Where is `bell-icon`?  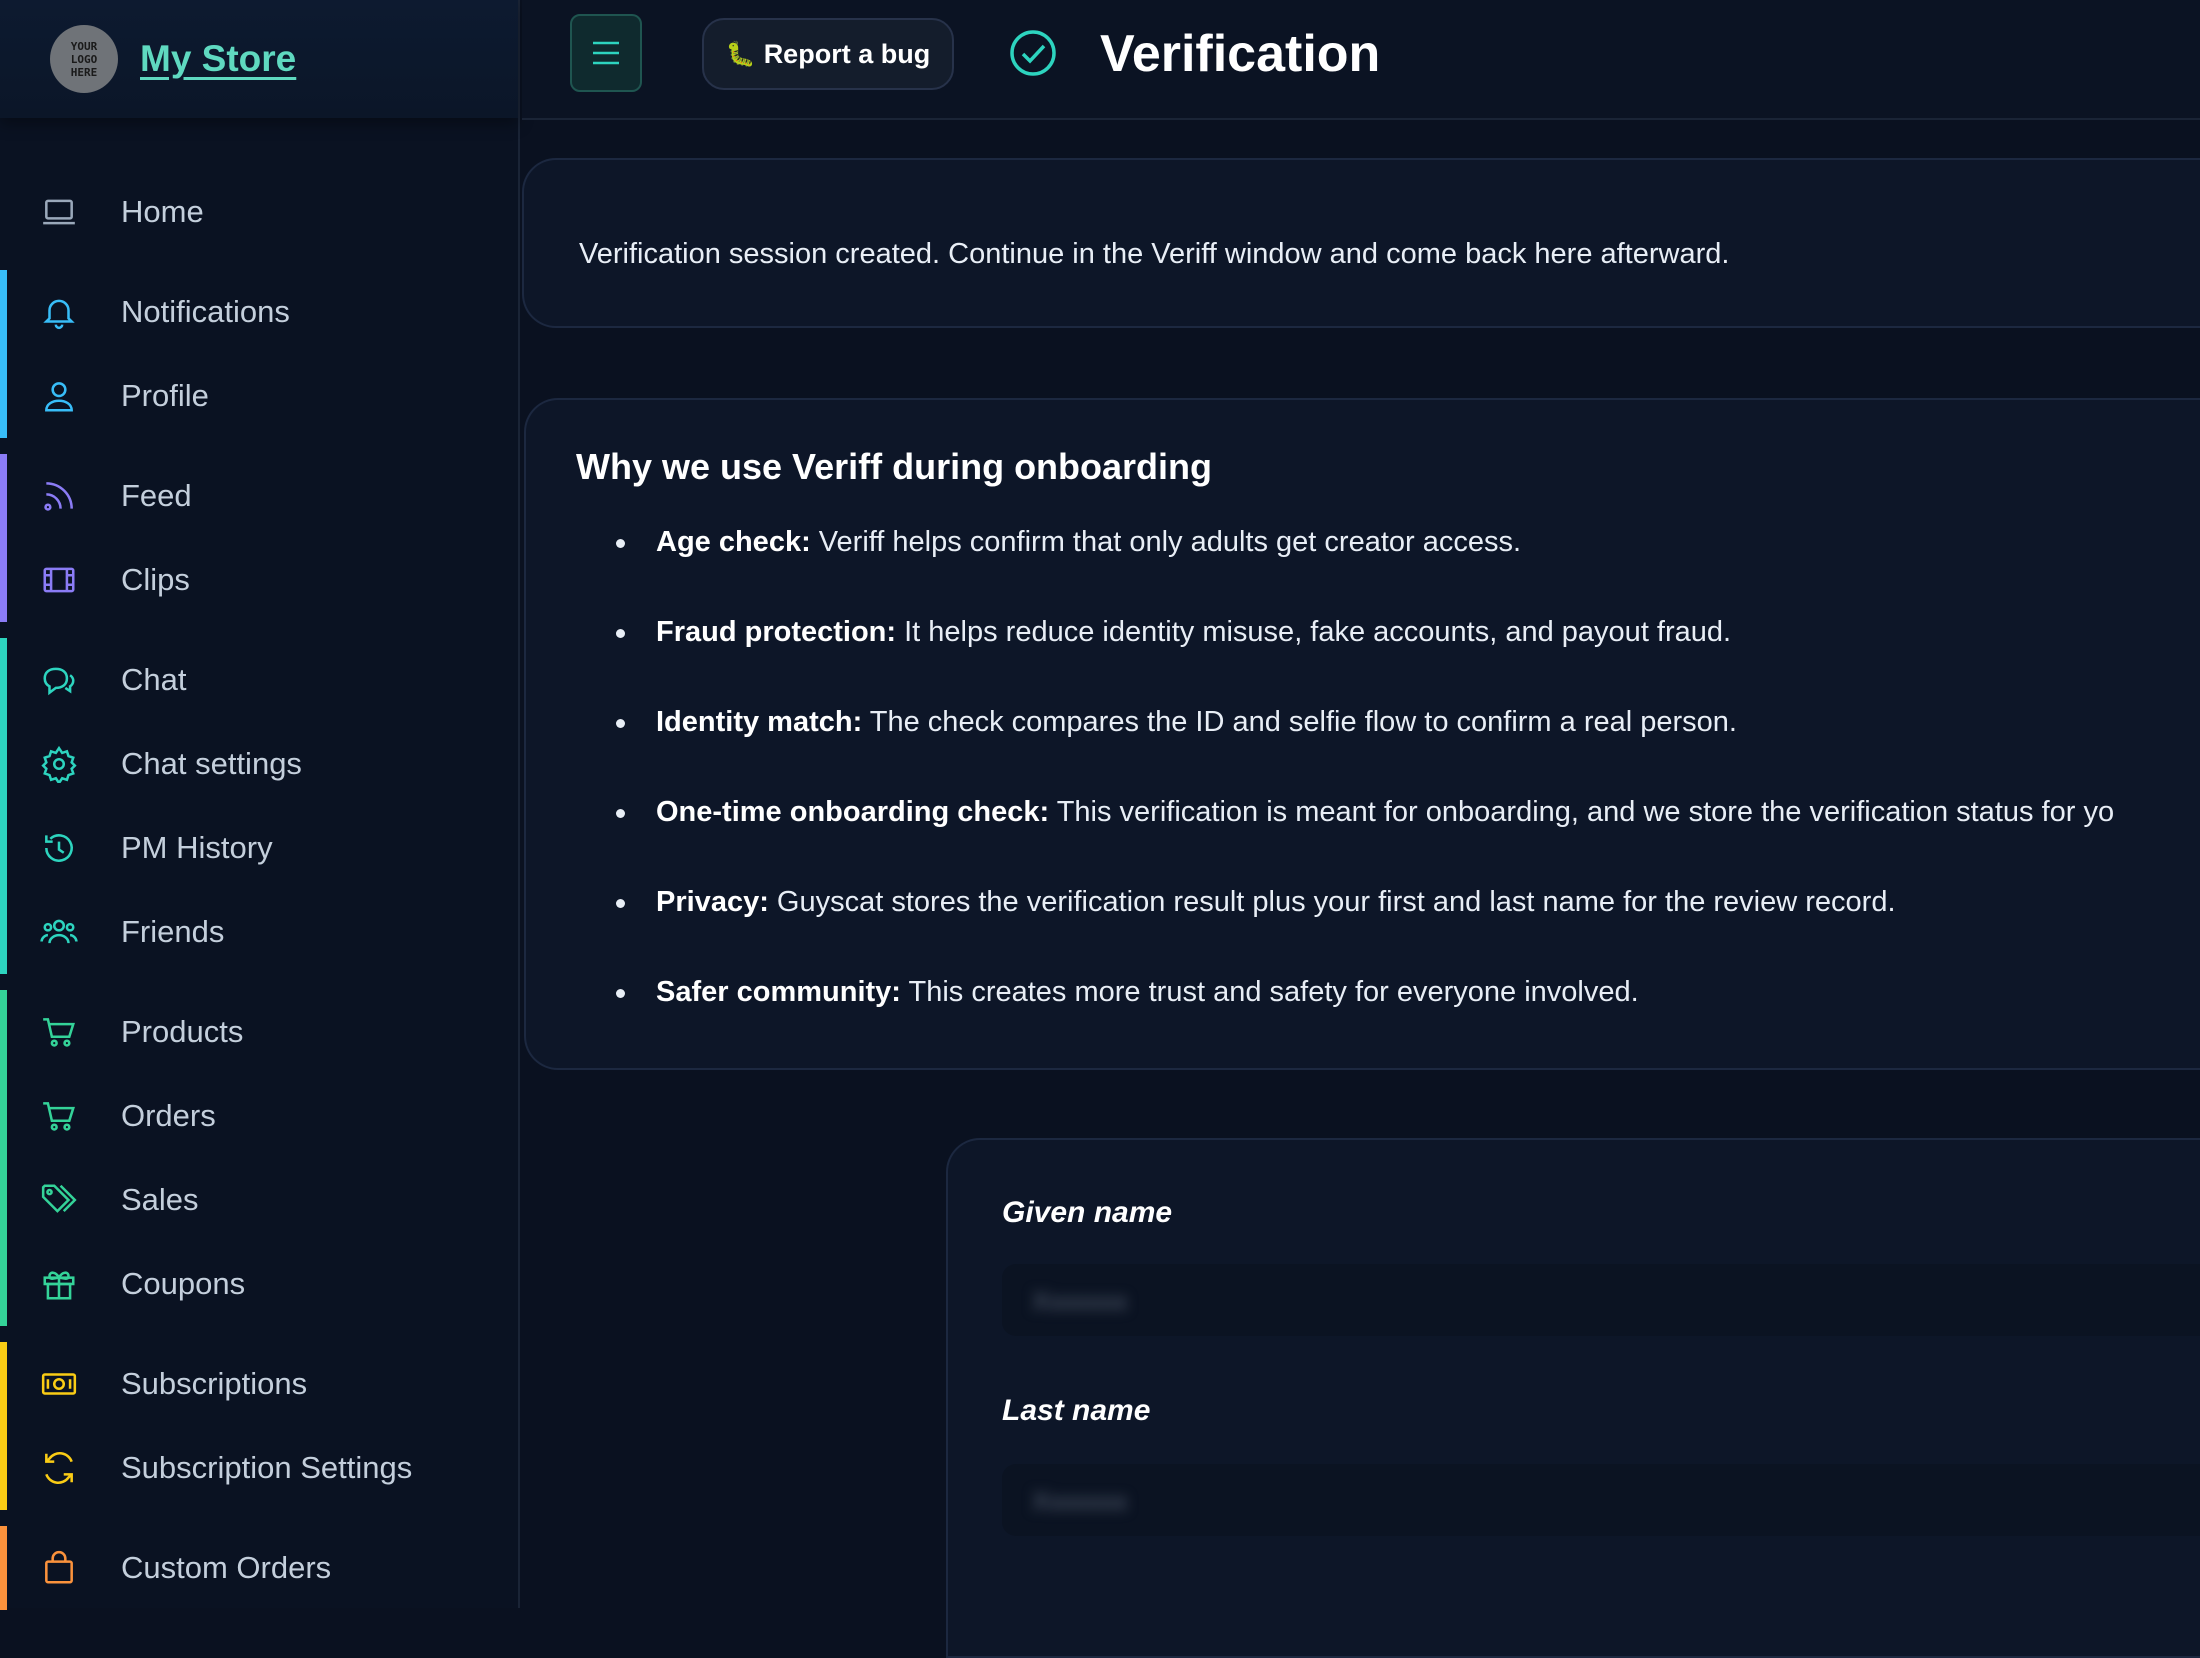
bell-icon is located at coordinates (59, 314).